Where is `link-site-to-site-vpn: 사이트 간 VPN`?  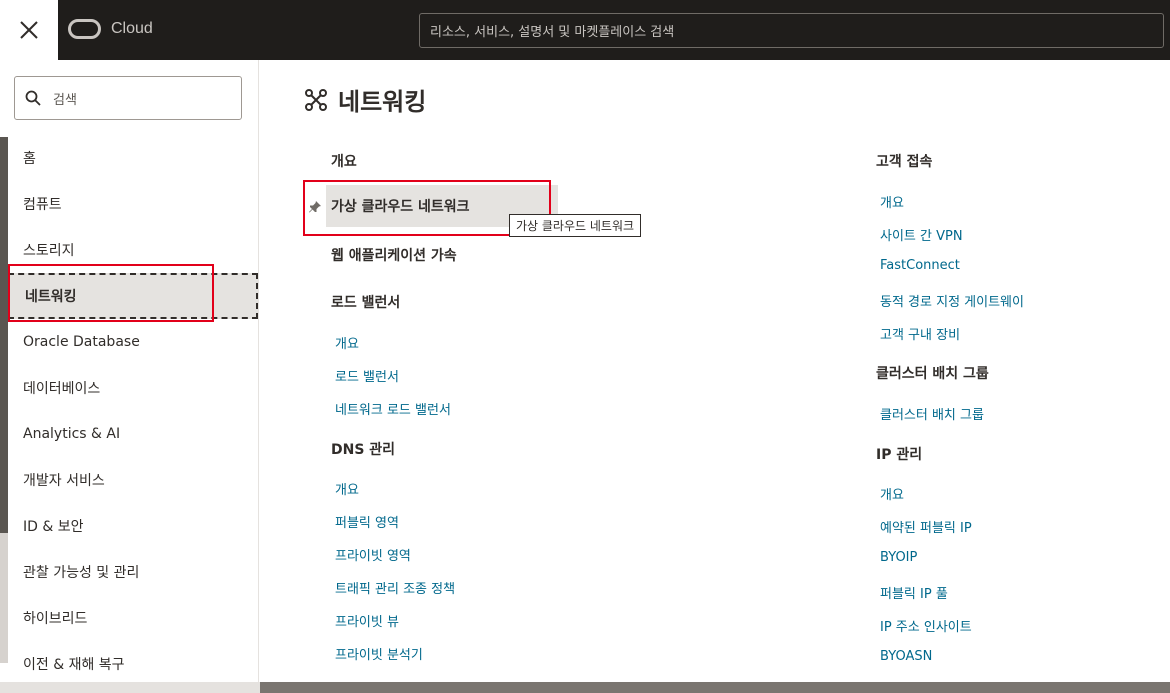 link-site-to-site-vpn: 사이트 간 VPN is located at coordinates (921, 234).